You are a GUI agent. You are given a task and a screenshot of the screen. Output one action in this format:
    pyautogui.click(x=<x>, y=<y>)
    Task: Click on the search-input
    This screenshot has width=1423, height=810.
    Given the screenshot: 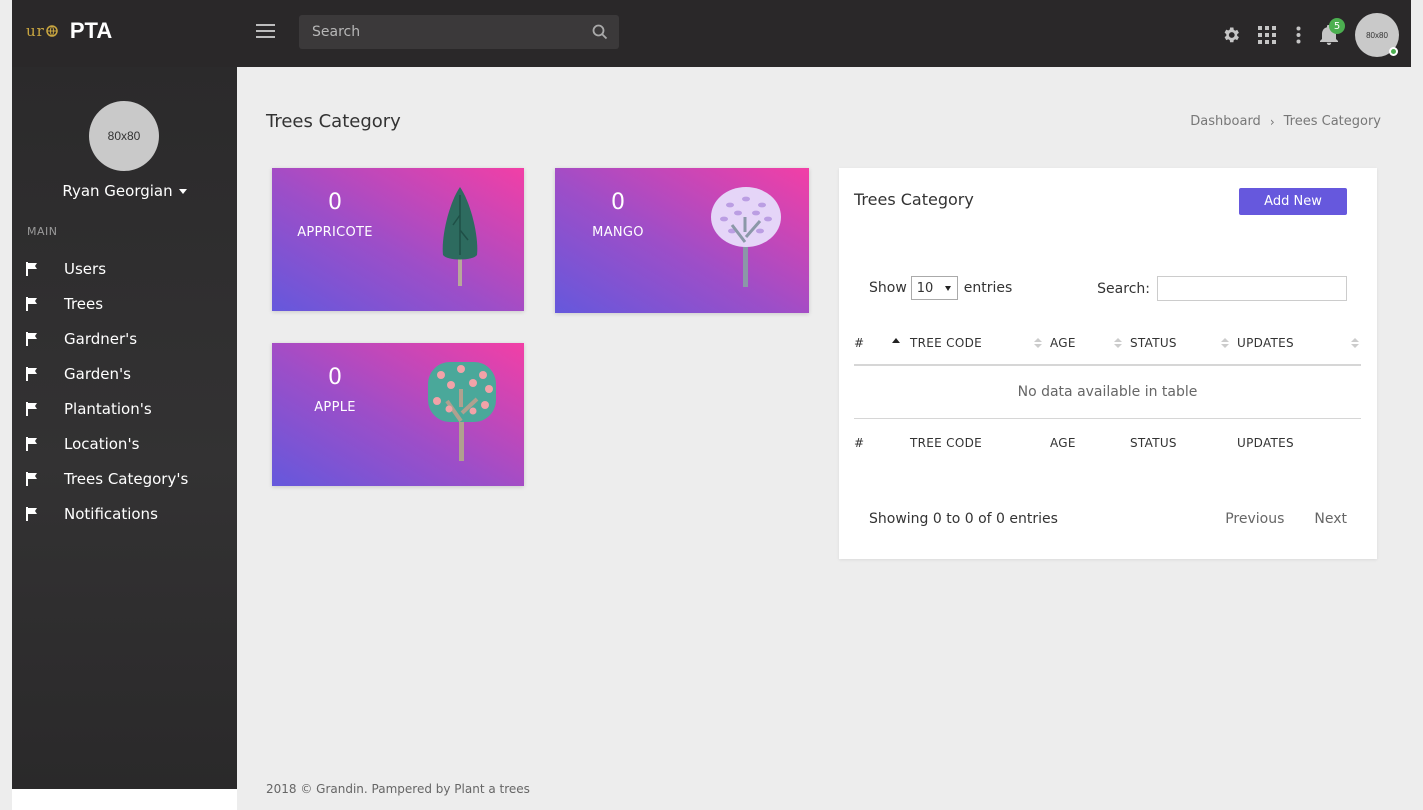 What is the action you would take?
    pyautogui.click(x=459, y=32)
    